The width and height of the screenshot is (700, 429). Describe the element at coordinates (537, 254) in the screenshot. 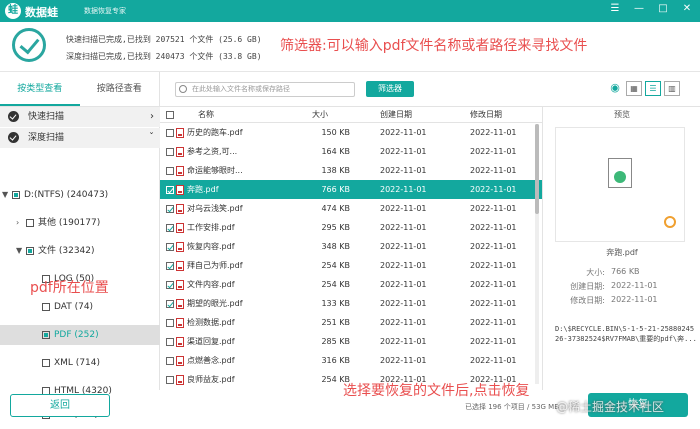

I see `table-scrollbar` at that location.